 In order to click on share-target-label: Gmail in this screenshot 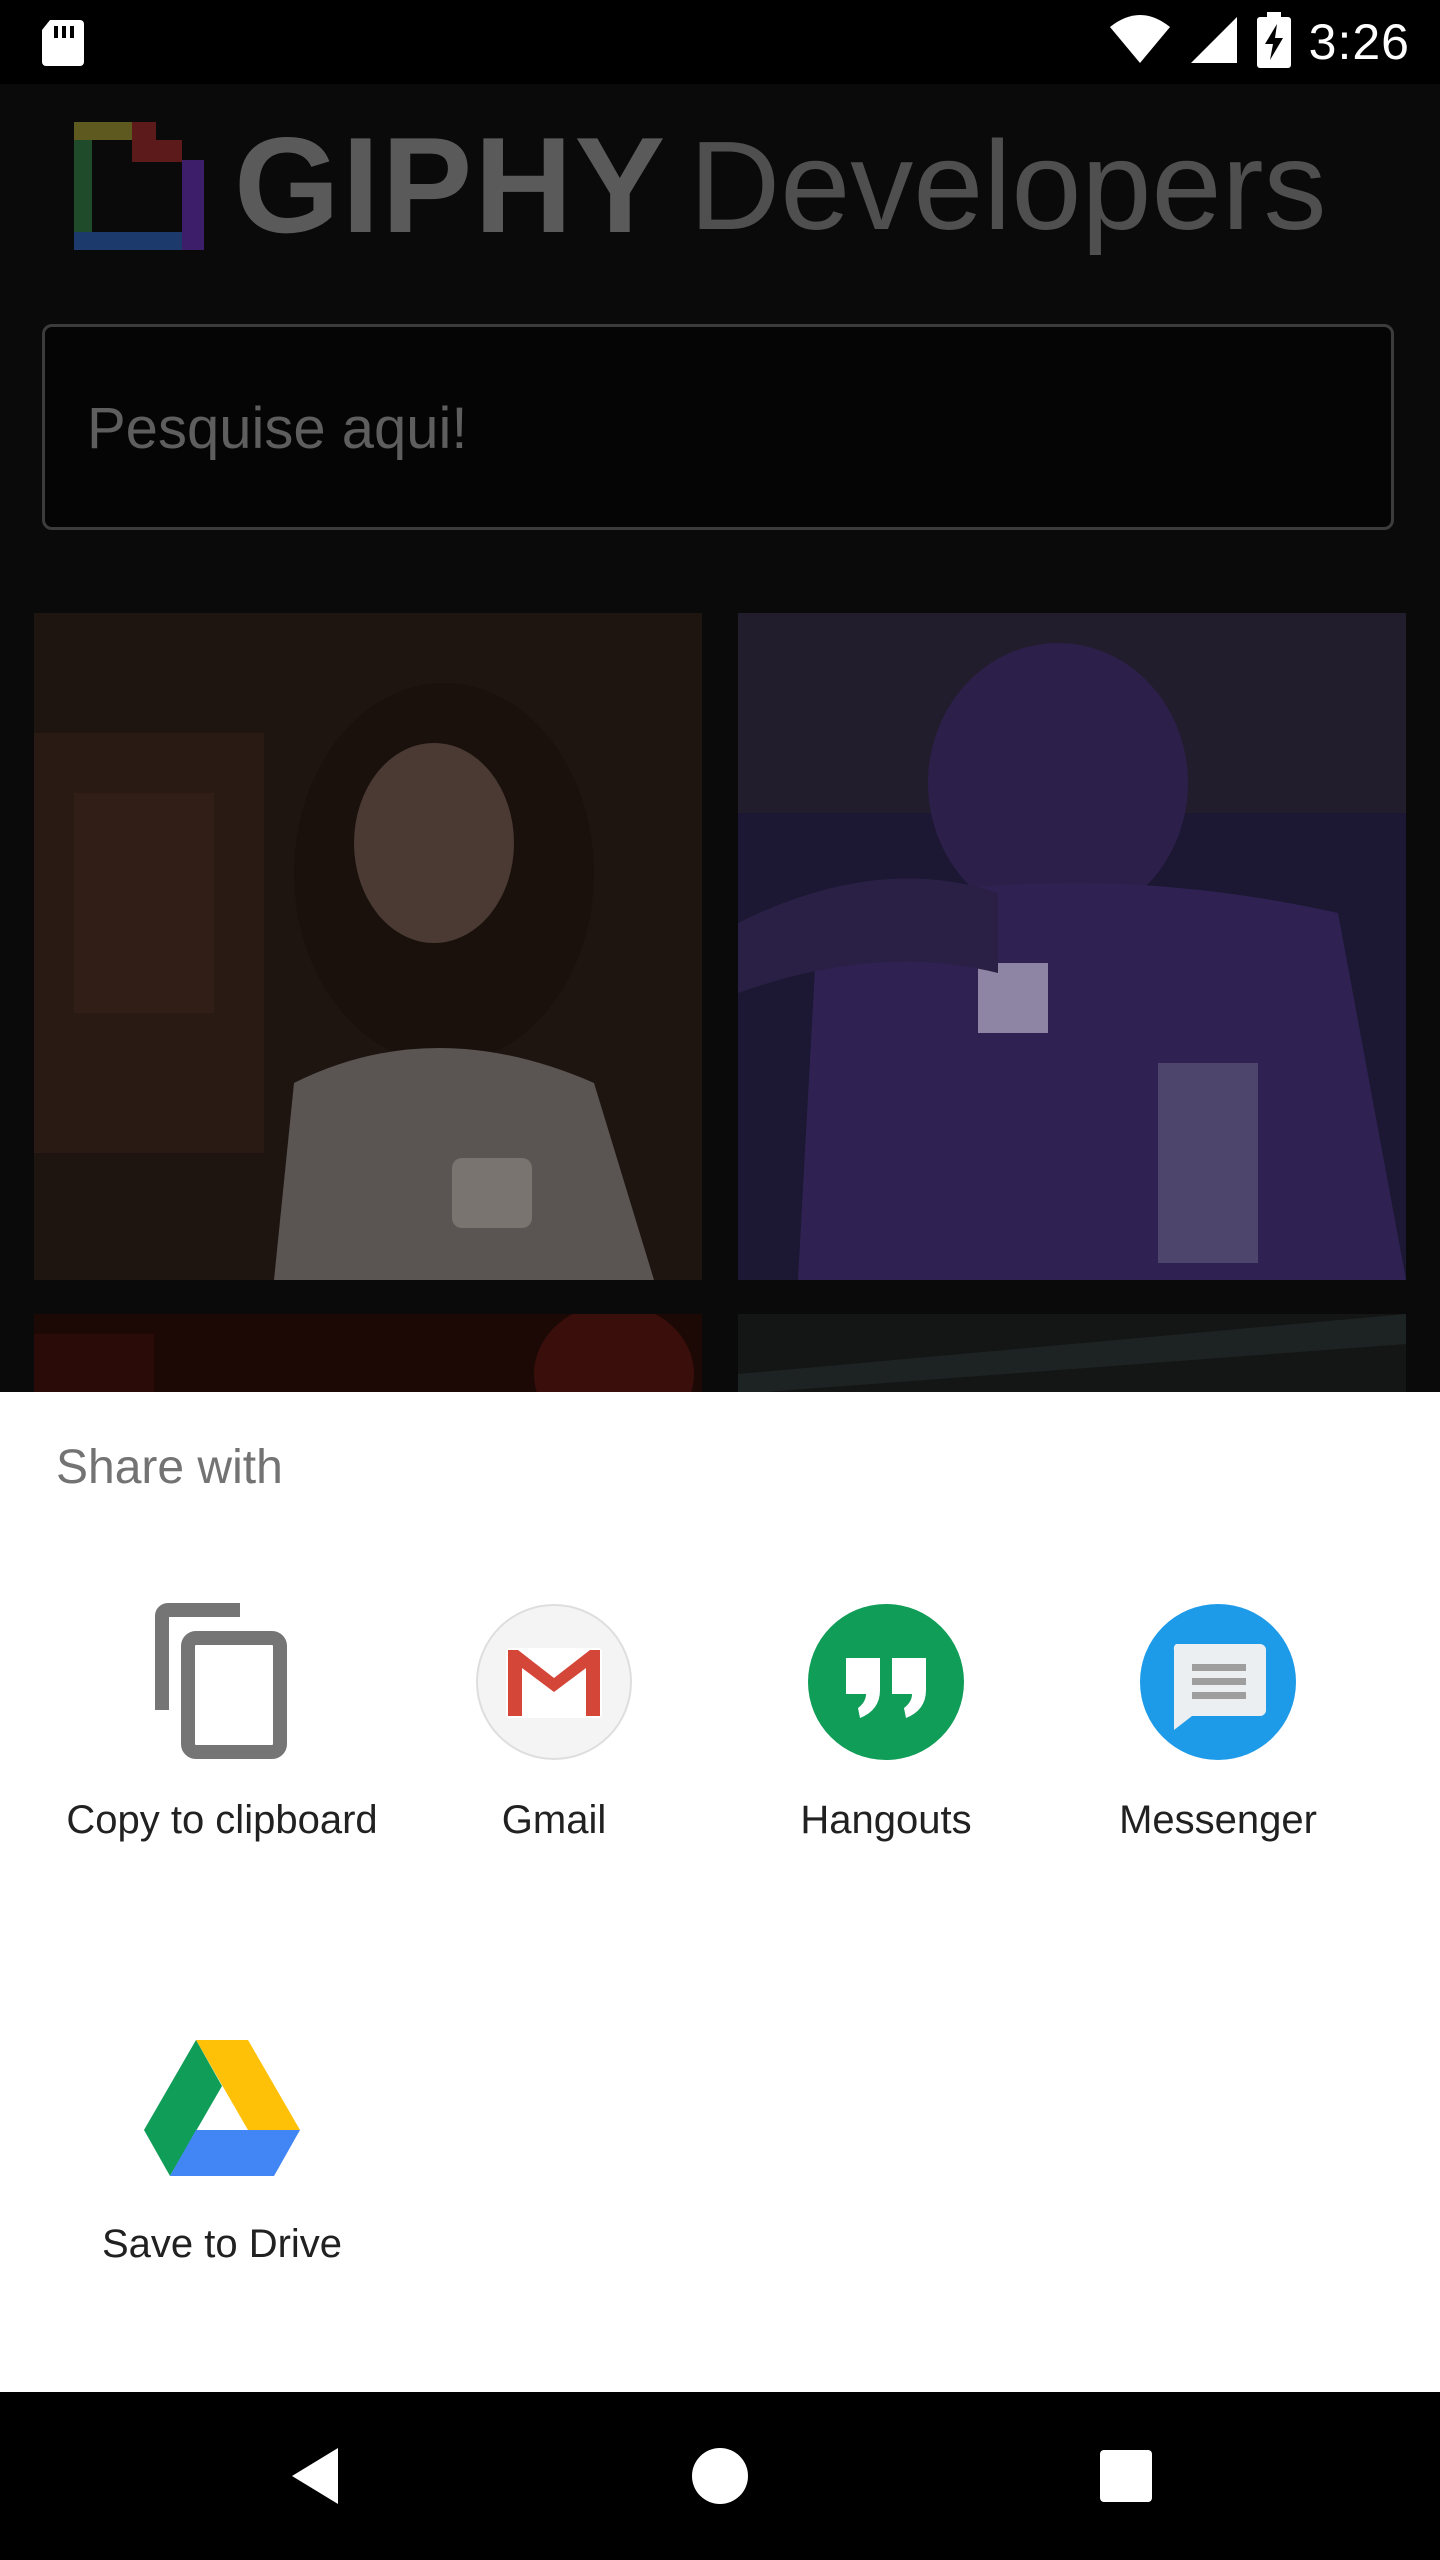, I will do `click(554, 1820)`.